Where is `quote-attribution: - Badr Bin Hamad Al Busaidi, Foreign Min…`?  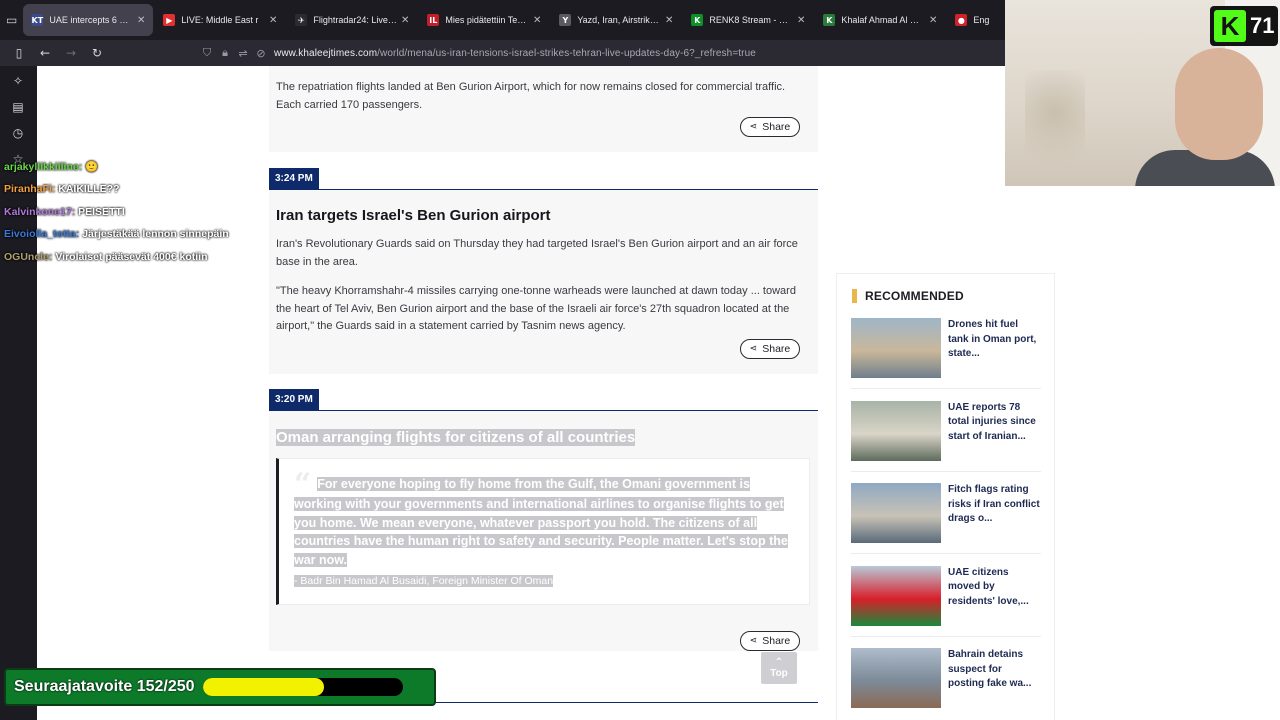 quote-attribution: - Badr Bin Hamad Al Busaidi, Foreign Min… is located at coordinates (424, 581).